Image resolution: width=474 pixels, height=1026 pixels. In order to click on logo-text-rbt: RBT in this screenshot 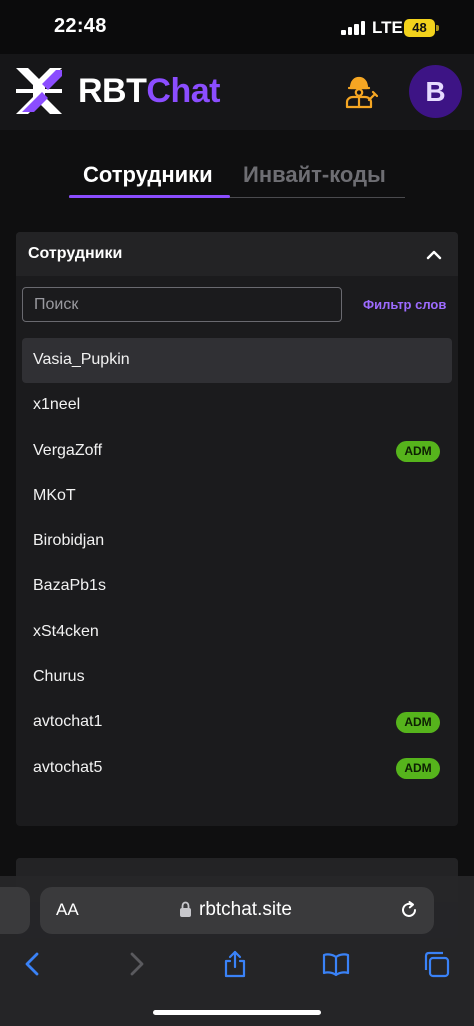, I will do `click(112, 91)`.